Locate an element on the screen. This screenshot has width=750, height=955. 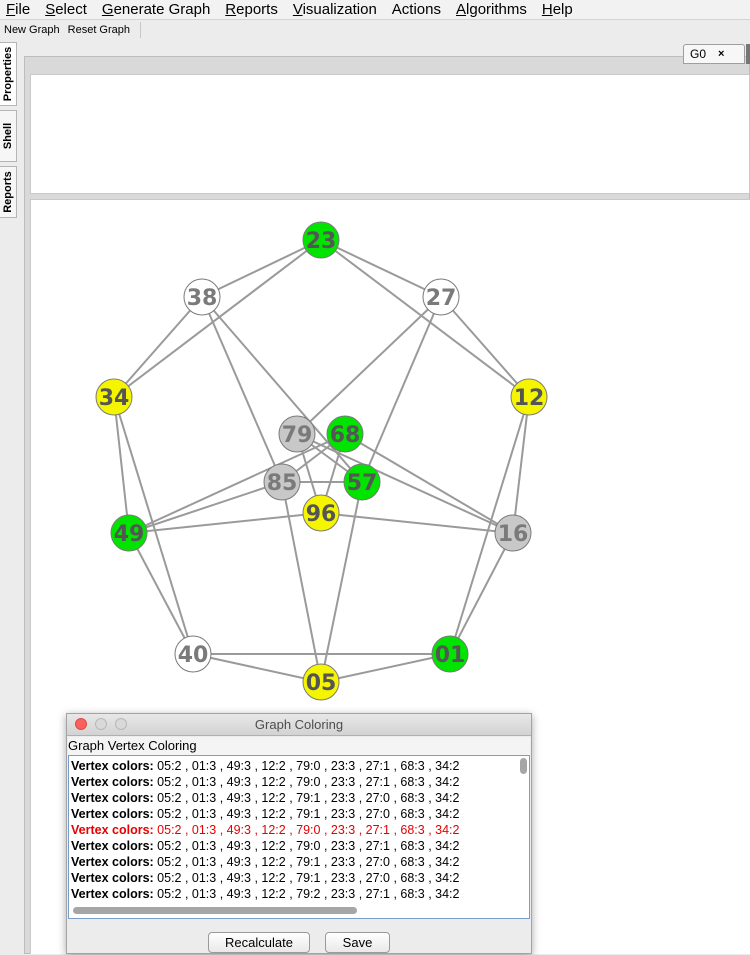
vertex-34: 34 is located at coordinates (114, 397).